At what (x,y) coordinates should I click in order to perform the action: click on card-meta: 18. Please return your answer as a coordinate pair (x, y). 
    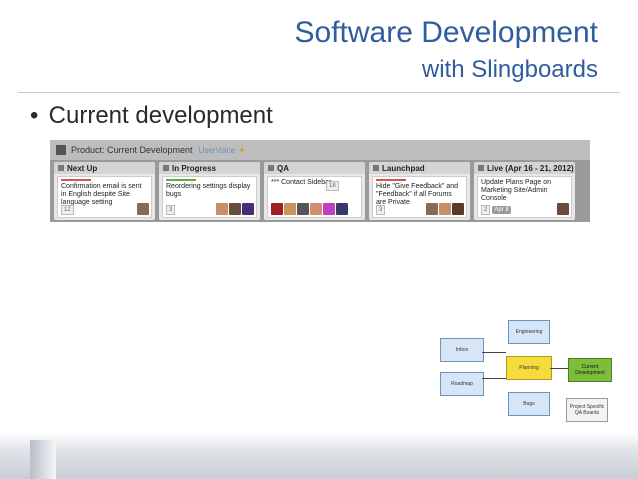
    Looking at the image, I should click on (332, 186).